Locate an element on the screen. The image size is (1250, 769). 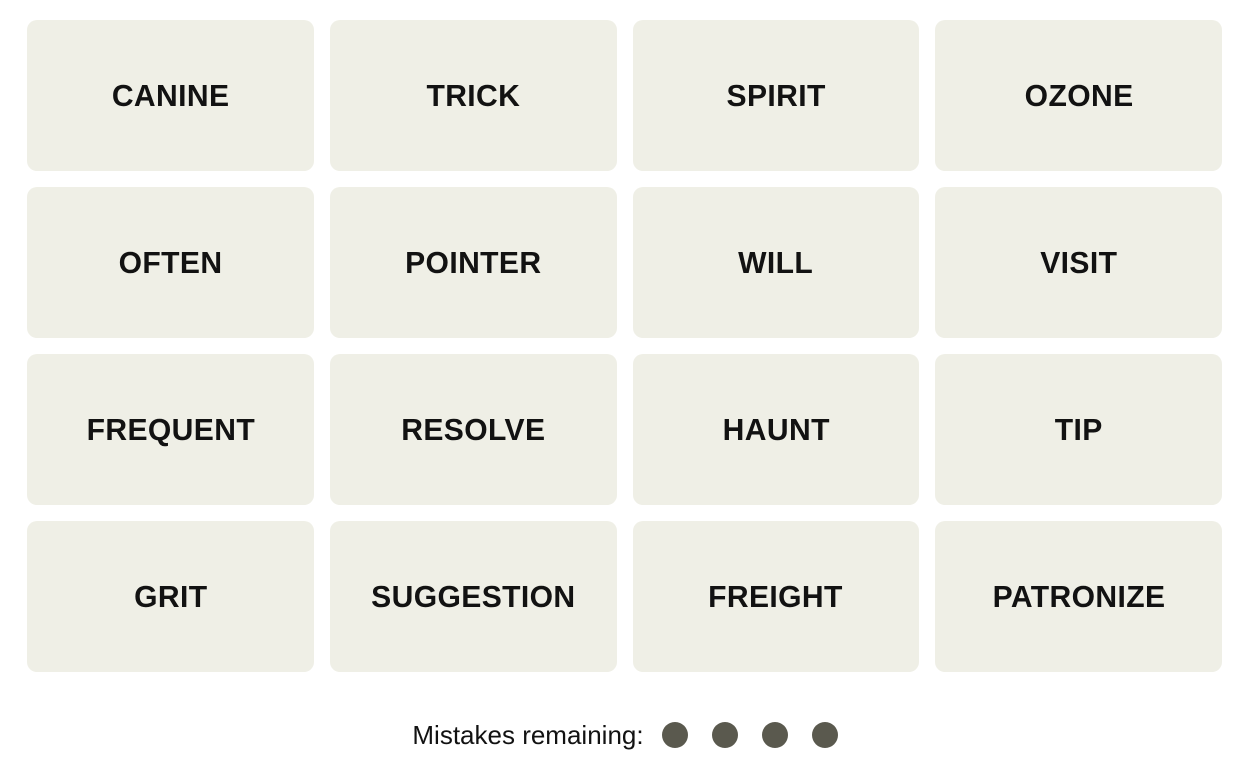
word-tile-label: TRICK is located at coordinates (473, 95).